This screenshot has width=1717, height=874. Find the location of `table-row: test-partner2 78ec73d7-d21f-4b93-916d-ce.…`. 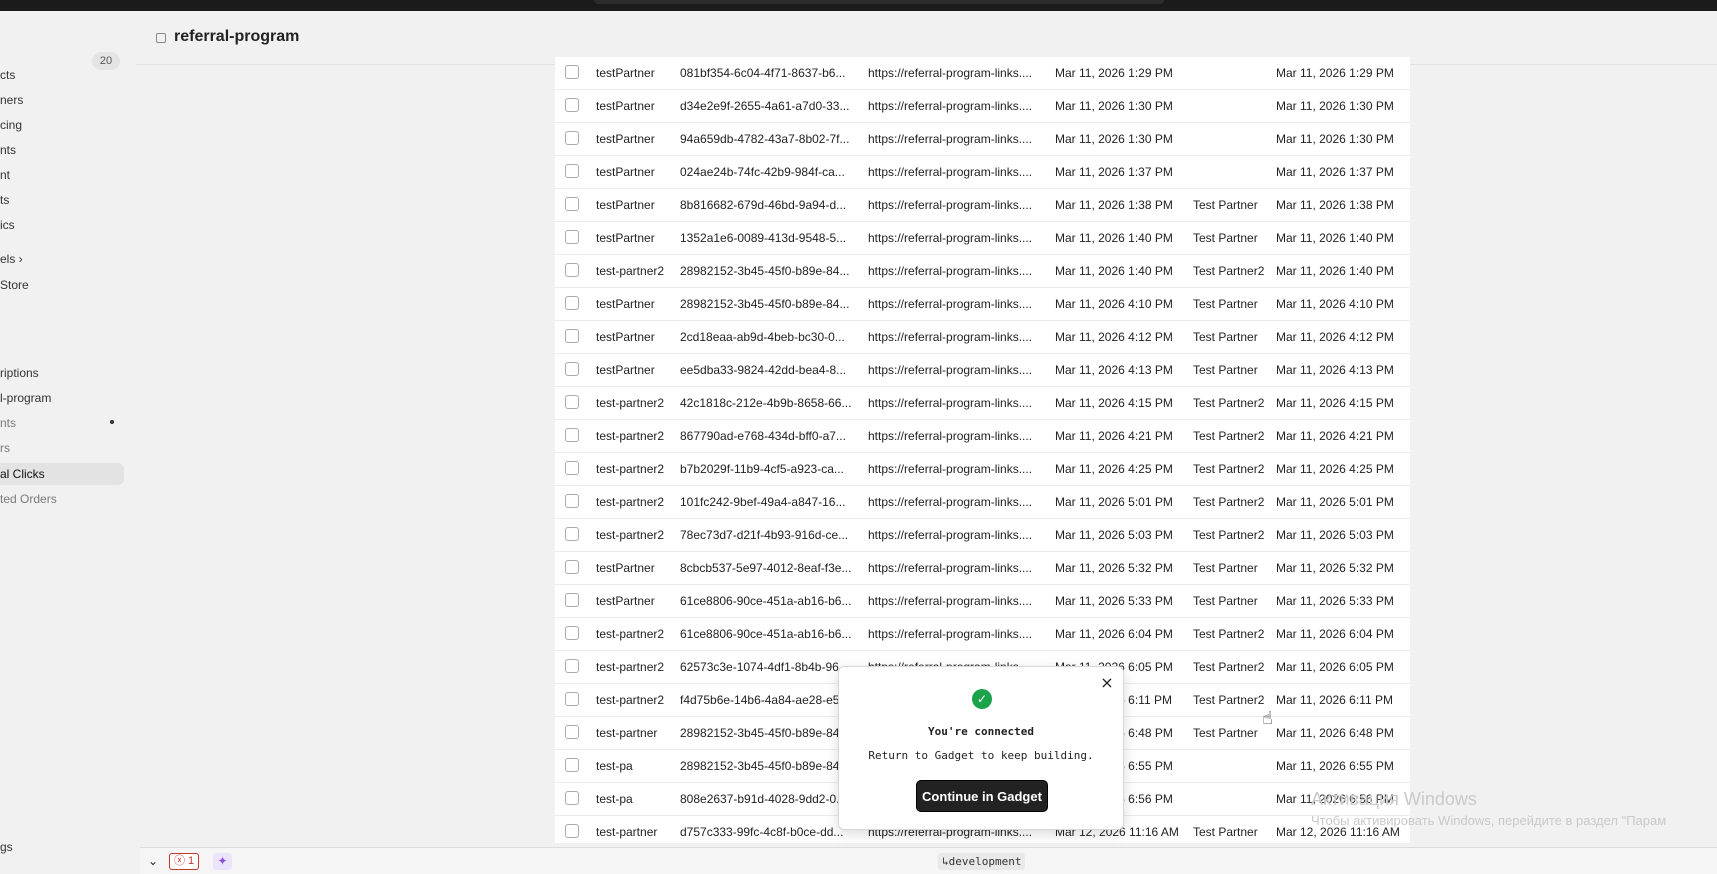

table-row: test-partner2 78ec73d7-d21f-4b93-916d-ce.… is located at coordinates (982, 535).